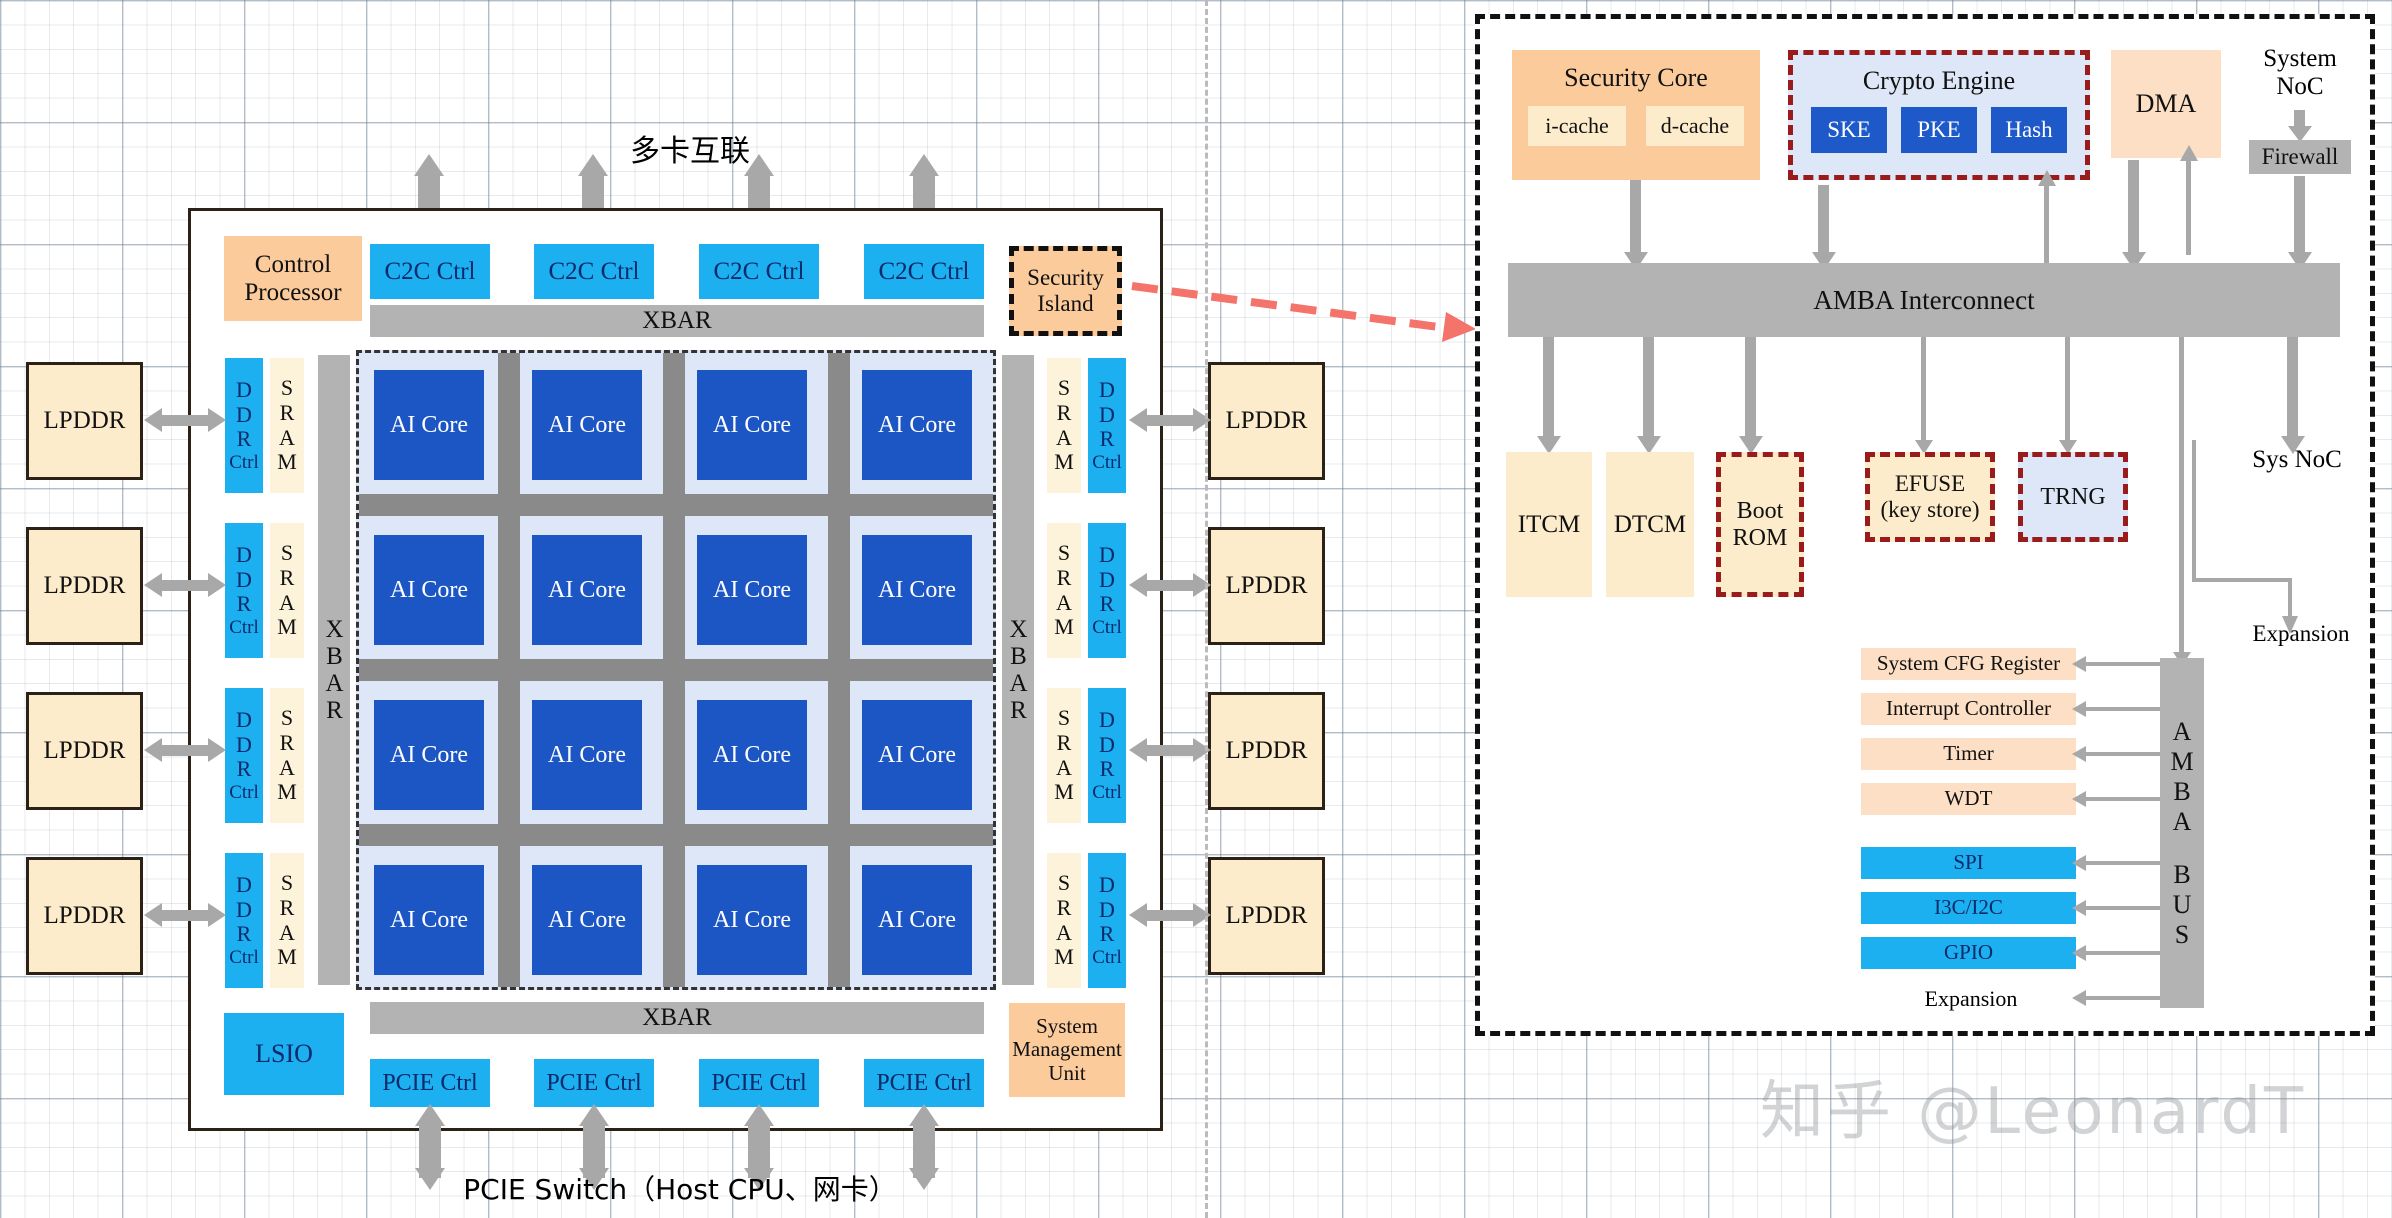 This screenshot has height=1218, width=2392. Describe the element at coordinates (2122, 664) in the screenshot. I see `ambabus-arrow-cfg` at that location.